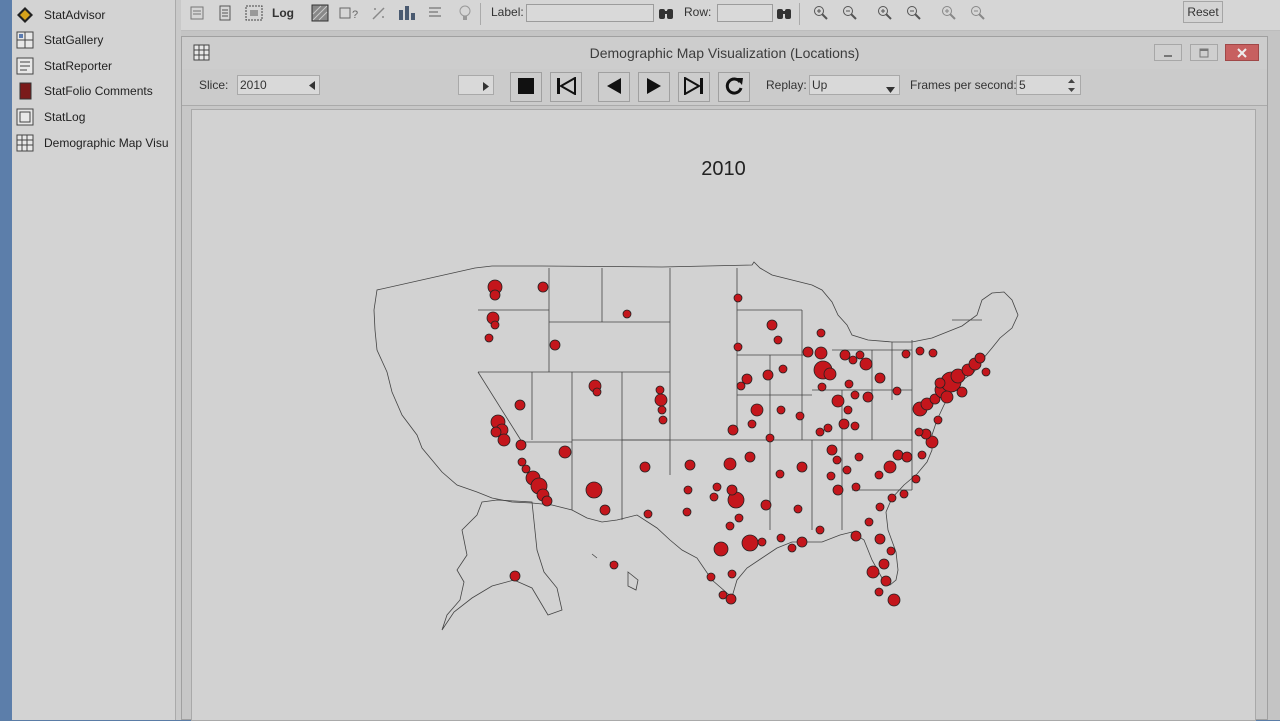 The width and height of the screenshot is (1280, 721). I want to click on refresh-button, so click(734, 87).